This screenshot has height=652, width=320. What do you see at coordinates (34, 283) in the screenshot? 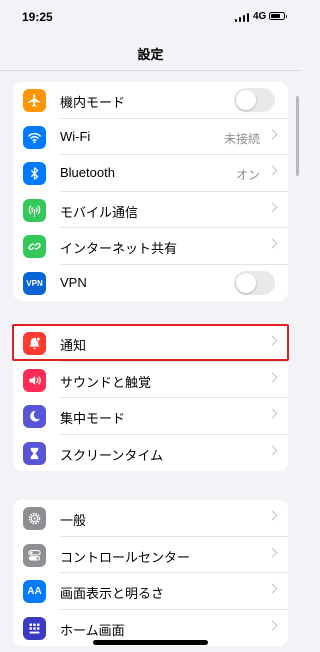
I see `vpn-icon: VPN` at bounding box center [34, 283].